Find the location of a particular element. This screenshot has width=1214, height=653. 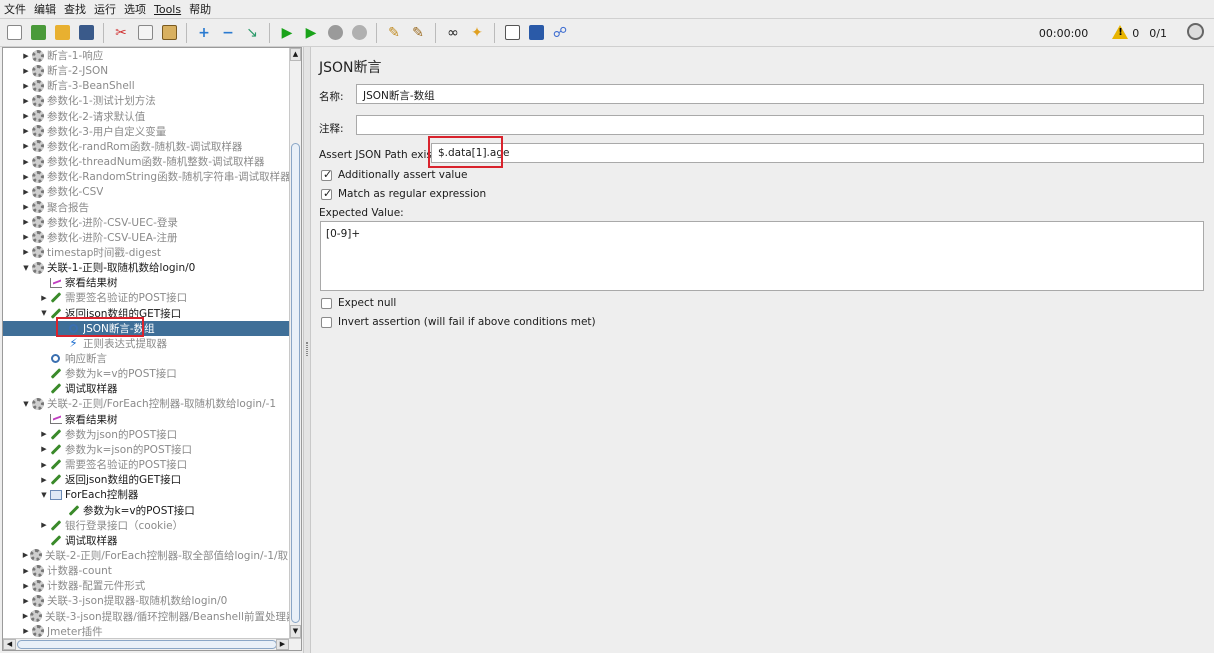

copy-icon is located at coordinates (145, 33).